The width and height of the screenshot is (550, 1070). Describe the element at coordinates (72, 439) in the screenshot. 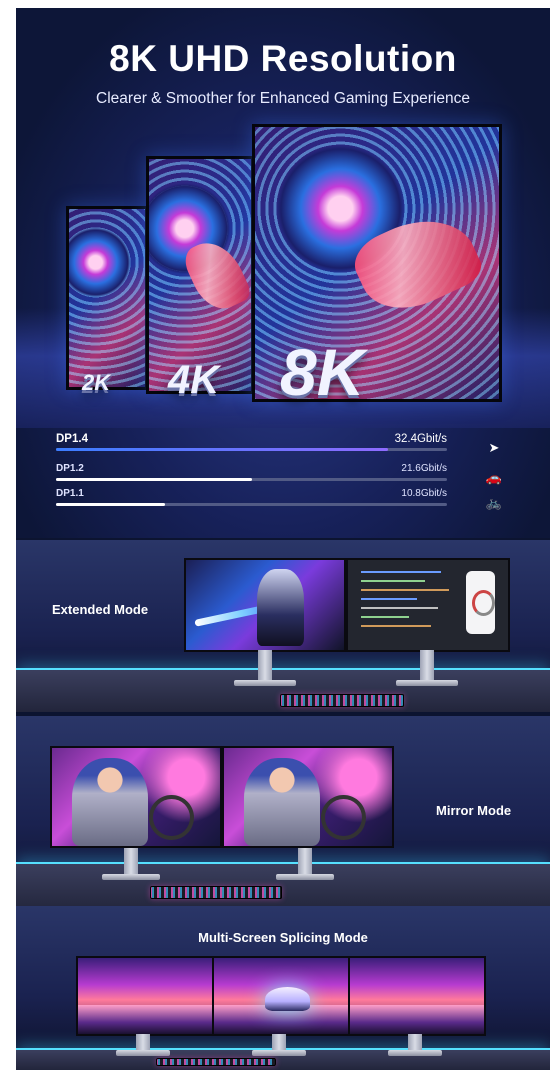

I see `bandwidth-label: DP1.4` at that location.